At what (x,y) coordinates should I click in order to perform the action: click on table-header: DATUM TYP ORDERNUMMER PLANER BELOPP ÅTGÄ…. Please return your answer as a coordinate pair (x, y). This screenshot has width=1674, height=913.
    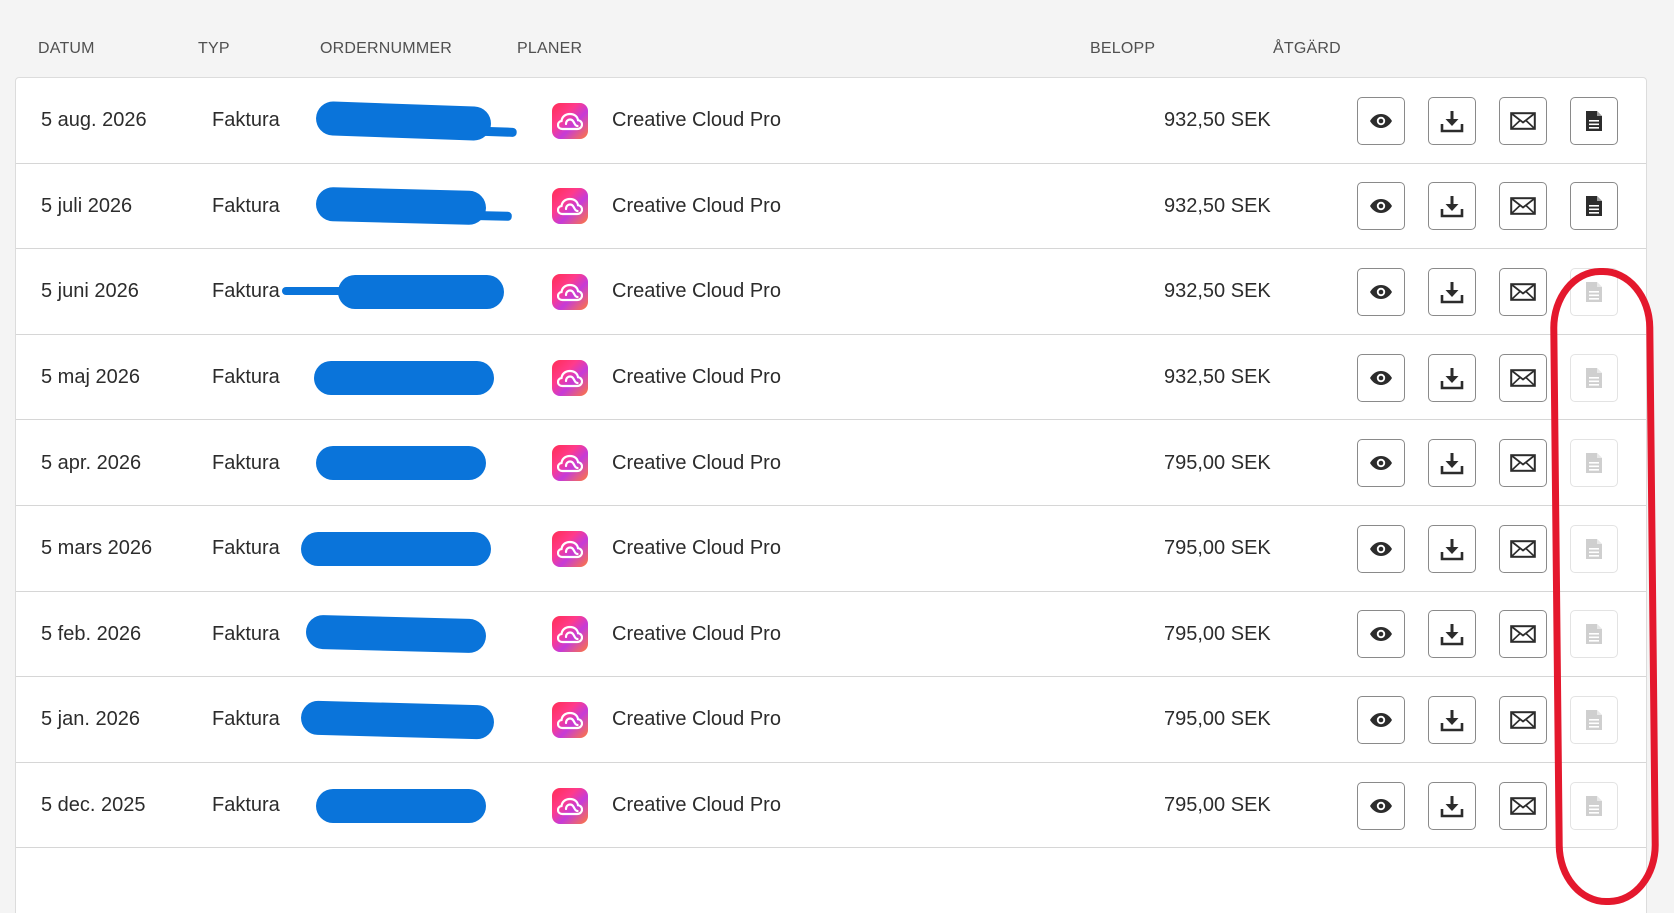
    Looking at the image, I should click on (831, 38).